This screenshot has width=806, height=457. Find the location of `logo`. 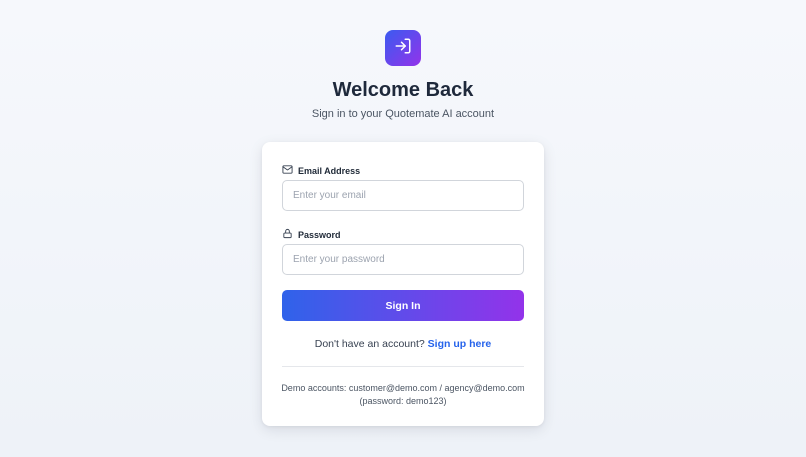

logo is located at coordinates (403, 48).